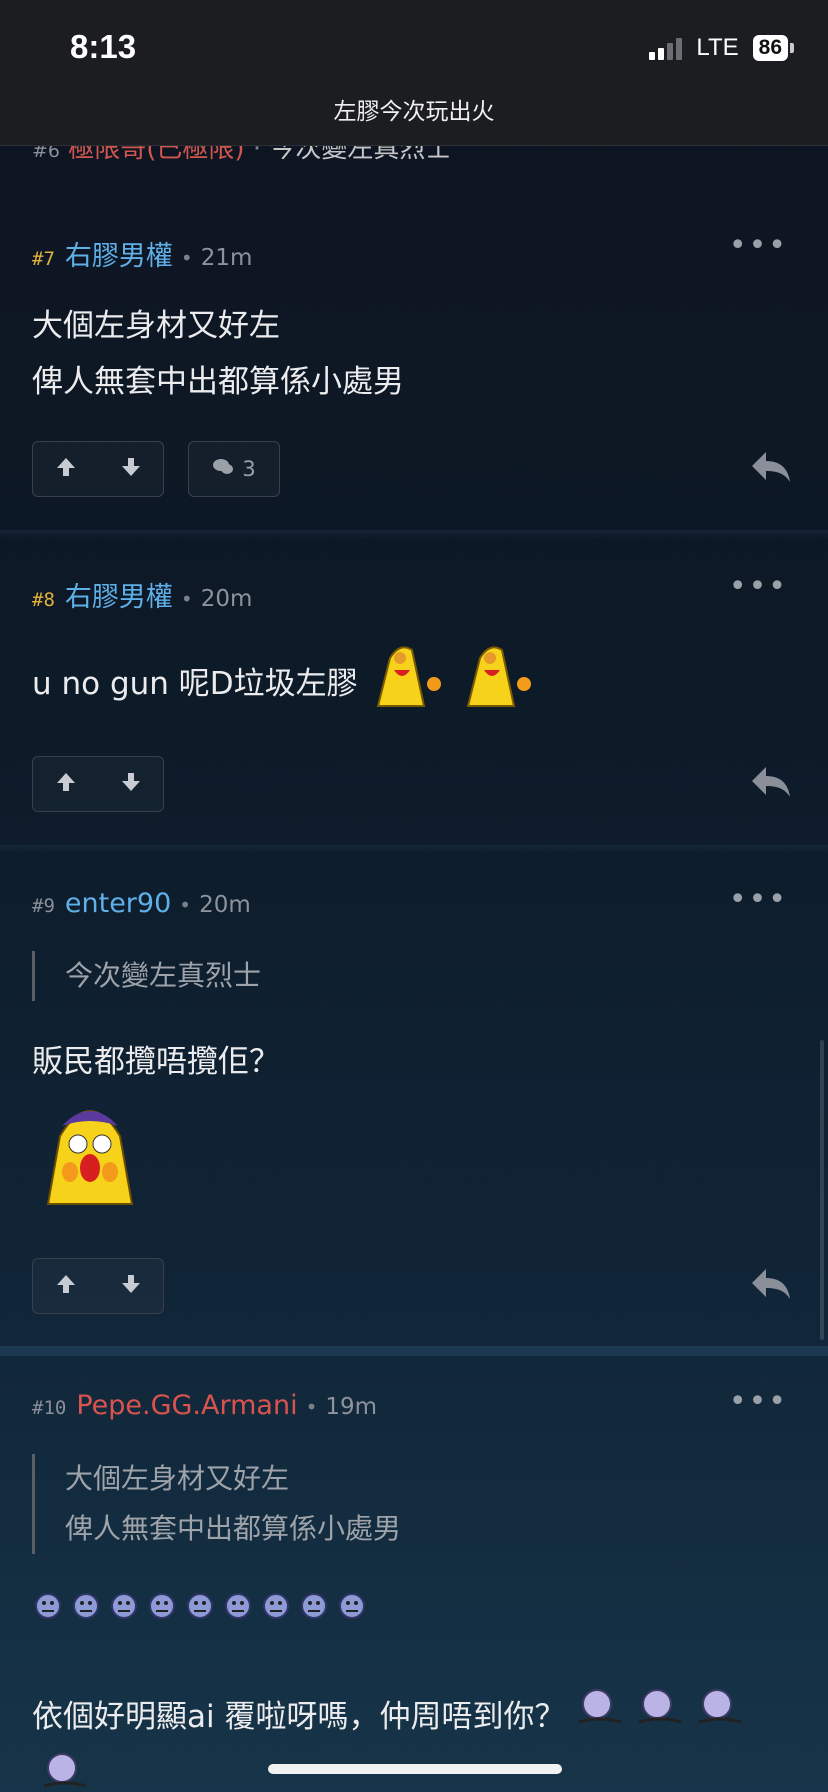  I want to click on battery-icon: 86, so click(773, 48).